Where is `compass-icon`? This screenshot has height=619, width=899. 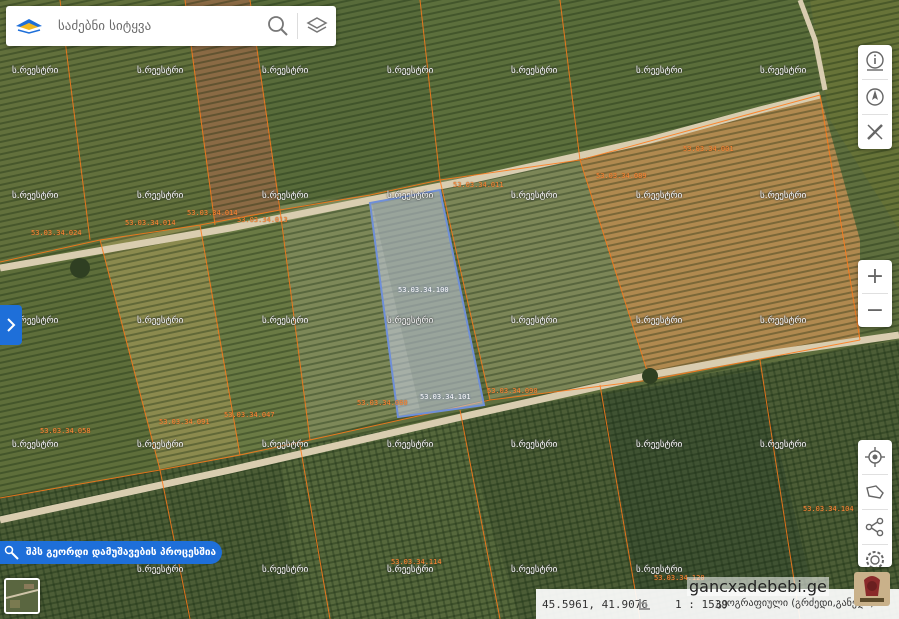
compass-icon is located at coordinates (875, 97).